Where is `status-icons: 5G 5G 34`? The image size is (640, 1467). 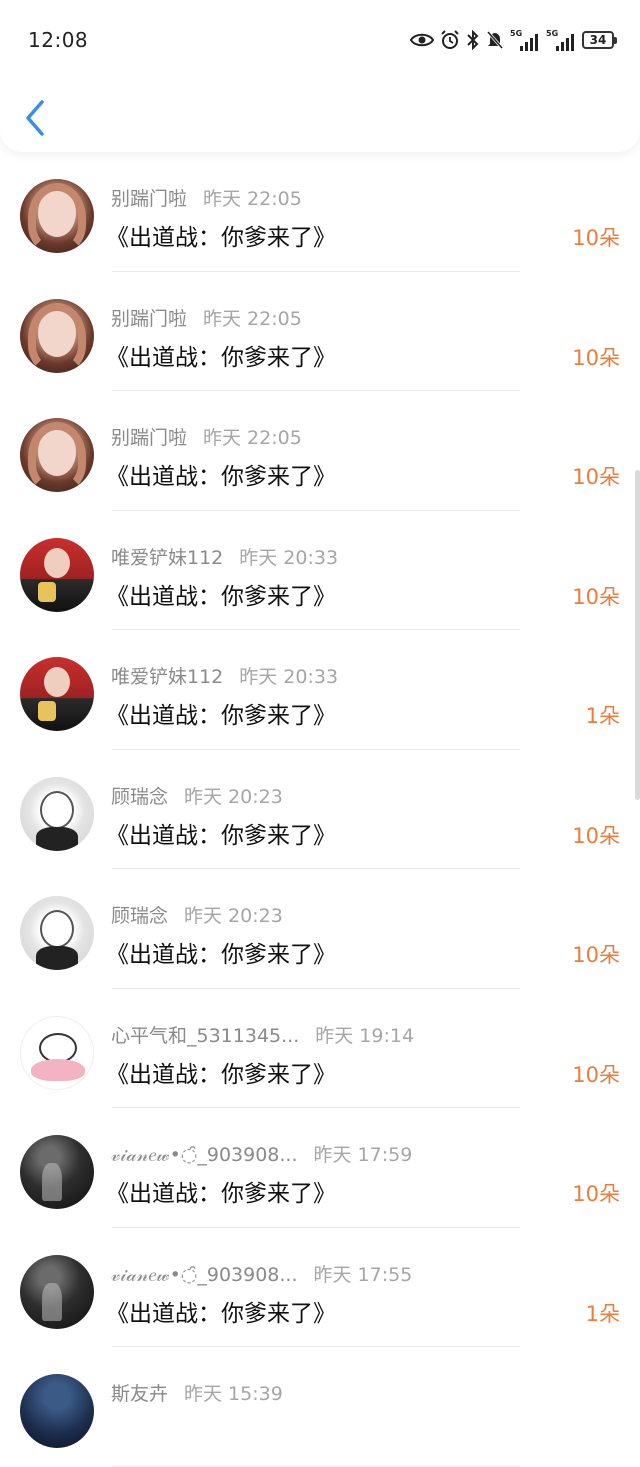
status-icons: 5G 5G 34 is located at coordinates (513, 40).